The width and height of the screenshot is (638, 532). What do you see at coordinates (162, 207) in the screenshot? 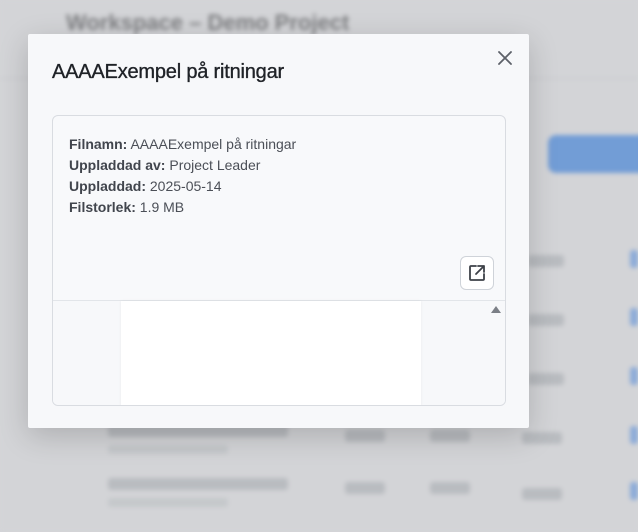
I see `file-size-value: 1.9 MB` at bounding box center [162, 207].